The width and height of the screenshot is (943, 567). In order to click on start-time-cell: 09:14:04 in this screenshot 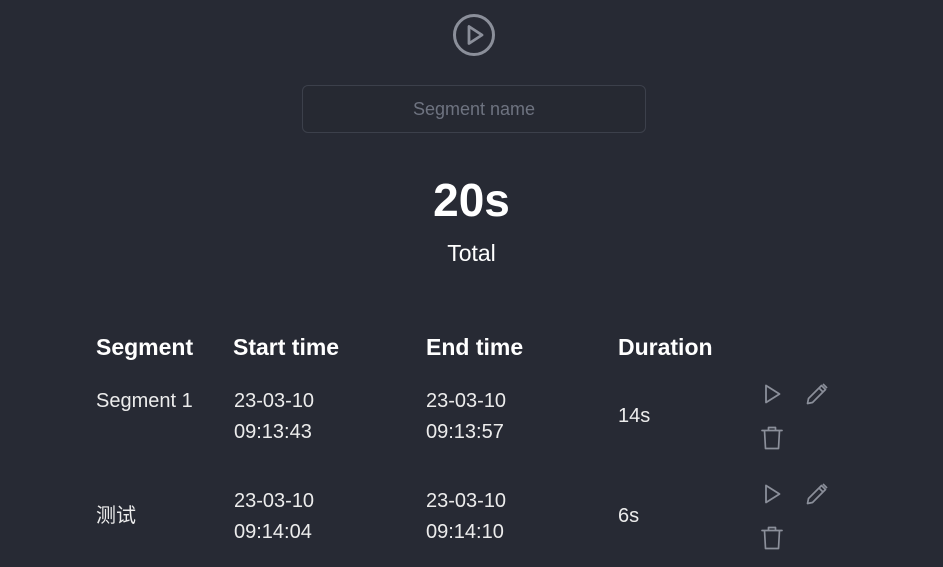, I will do `click(273, 532)`.